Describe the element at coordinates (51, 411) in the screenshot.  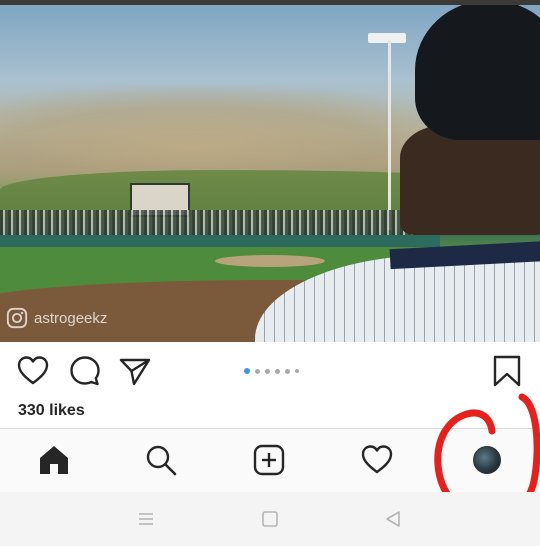
I see `likes-count: 330 likes` at that location.